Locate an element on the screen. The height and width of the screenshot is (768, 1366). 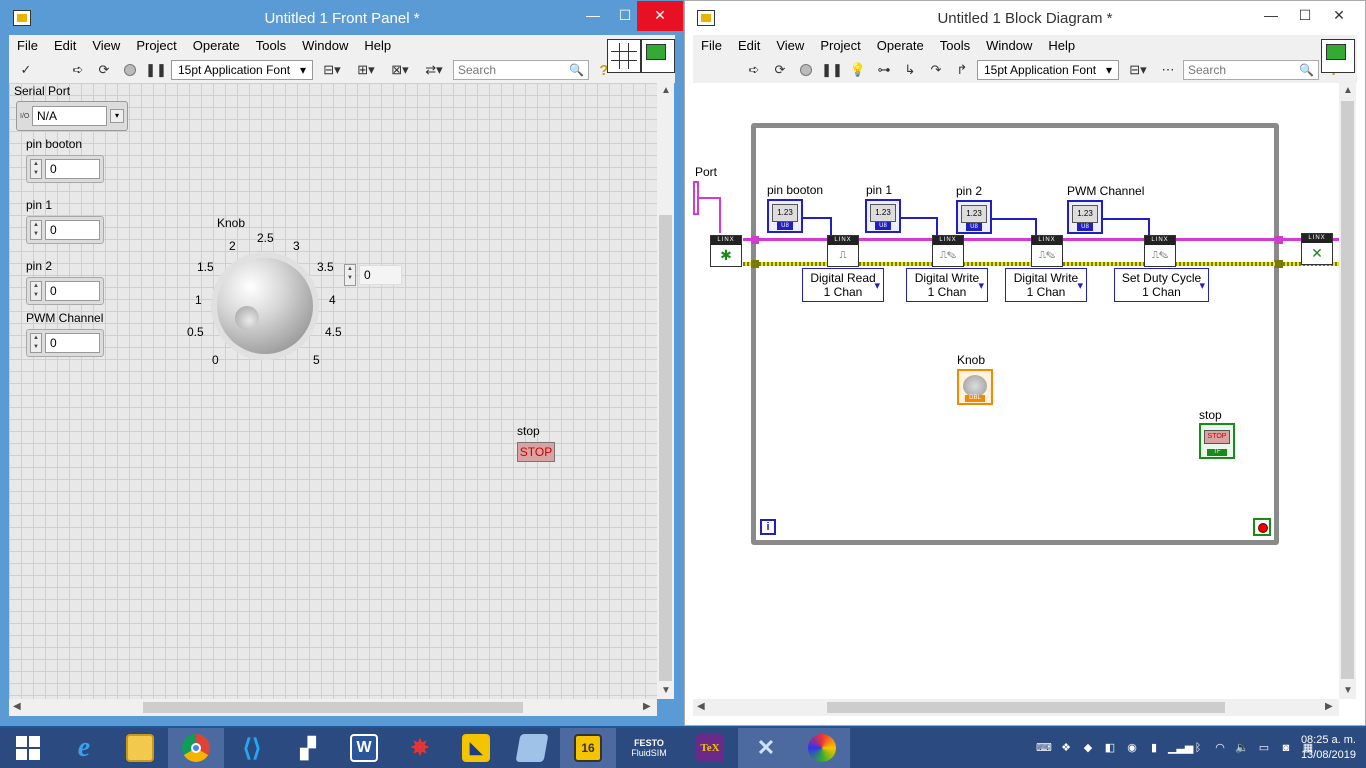
vertical-scrollbar: ▲ ▼ is located at coordinates (665, 391).